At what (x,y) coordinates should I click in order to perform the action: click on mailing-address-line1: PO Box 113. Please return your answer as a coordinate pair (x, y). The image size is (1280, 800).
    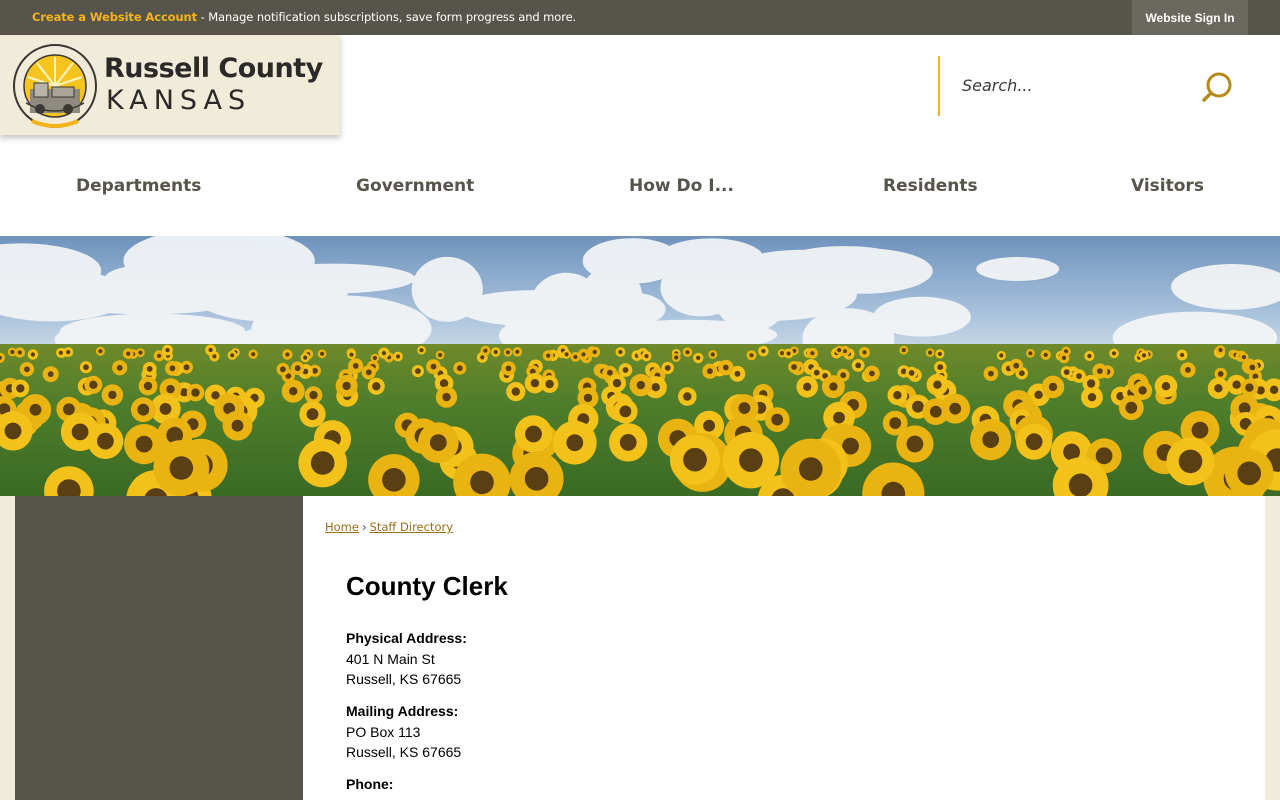
    Looking at the image, I should click on (383, 731).